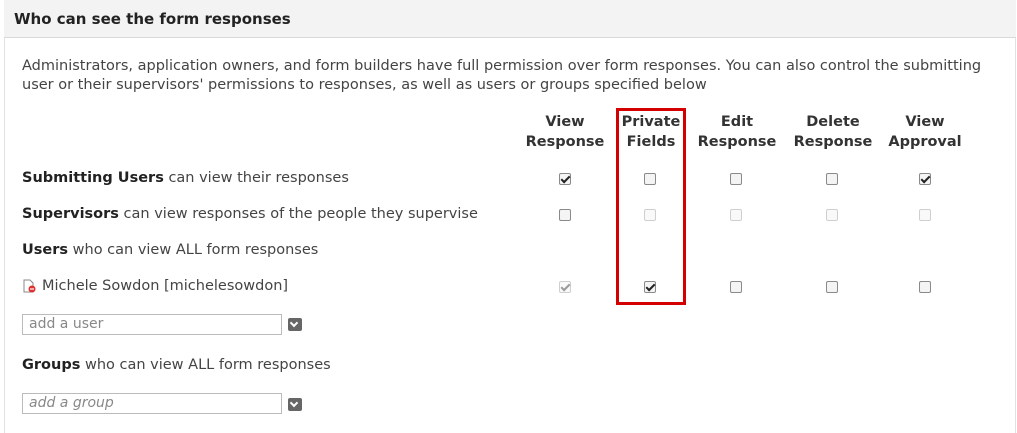 The image size is (1017, 433). I want to click on checkbox-user-michele-view-approval, so click(925, 287).